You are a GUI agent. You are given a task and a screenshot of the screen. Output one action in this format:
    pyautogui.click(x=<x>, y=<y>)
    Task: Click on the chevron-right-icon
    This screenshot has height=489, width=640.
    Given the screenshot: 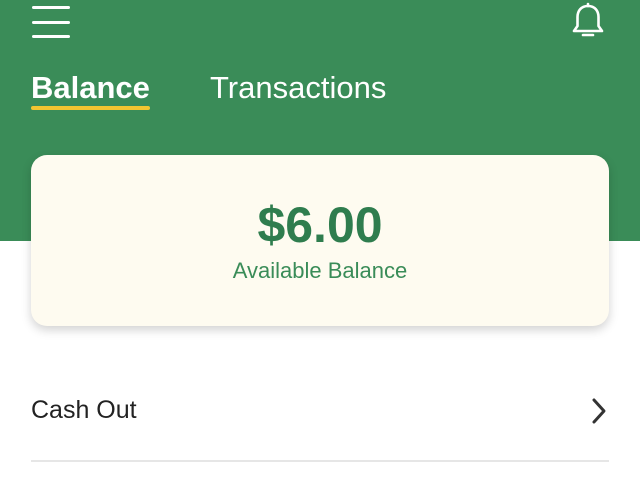 What is the action you would take?
    pyautogui.click(x=599, y=411)
    